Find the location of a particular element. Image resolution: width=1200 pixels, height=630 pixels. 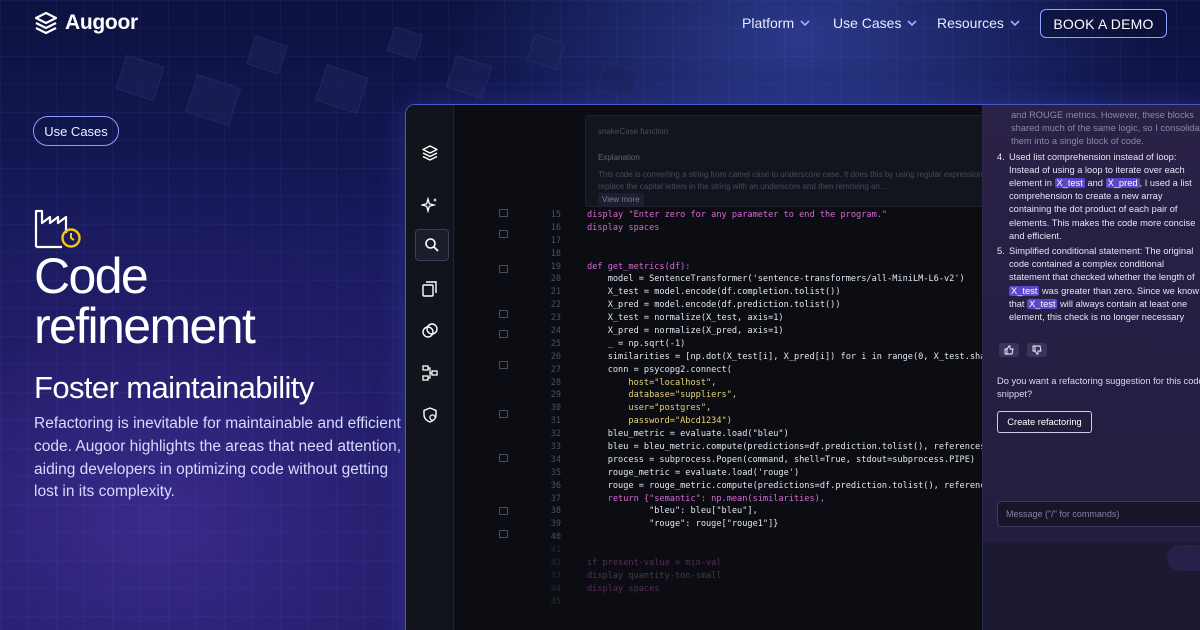

thumbs-down-button is located at coordinates (1037, 350).